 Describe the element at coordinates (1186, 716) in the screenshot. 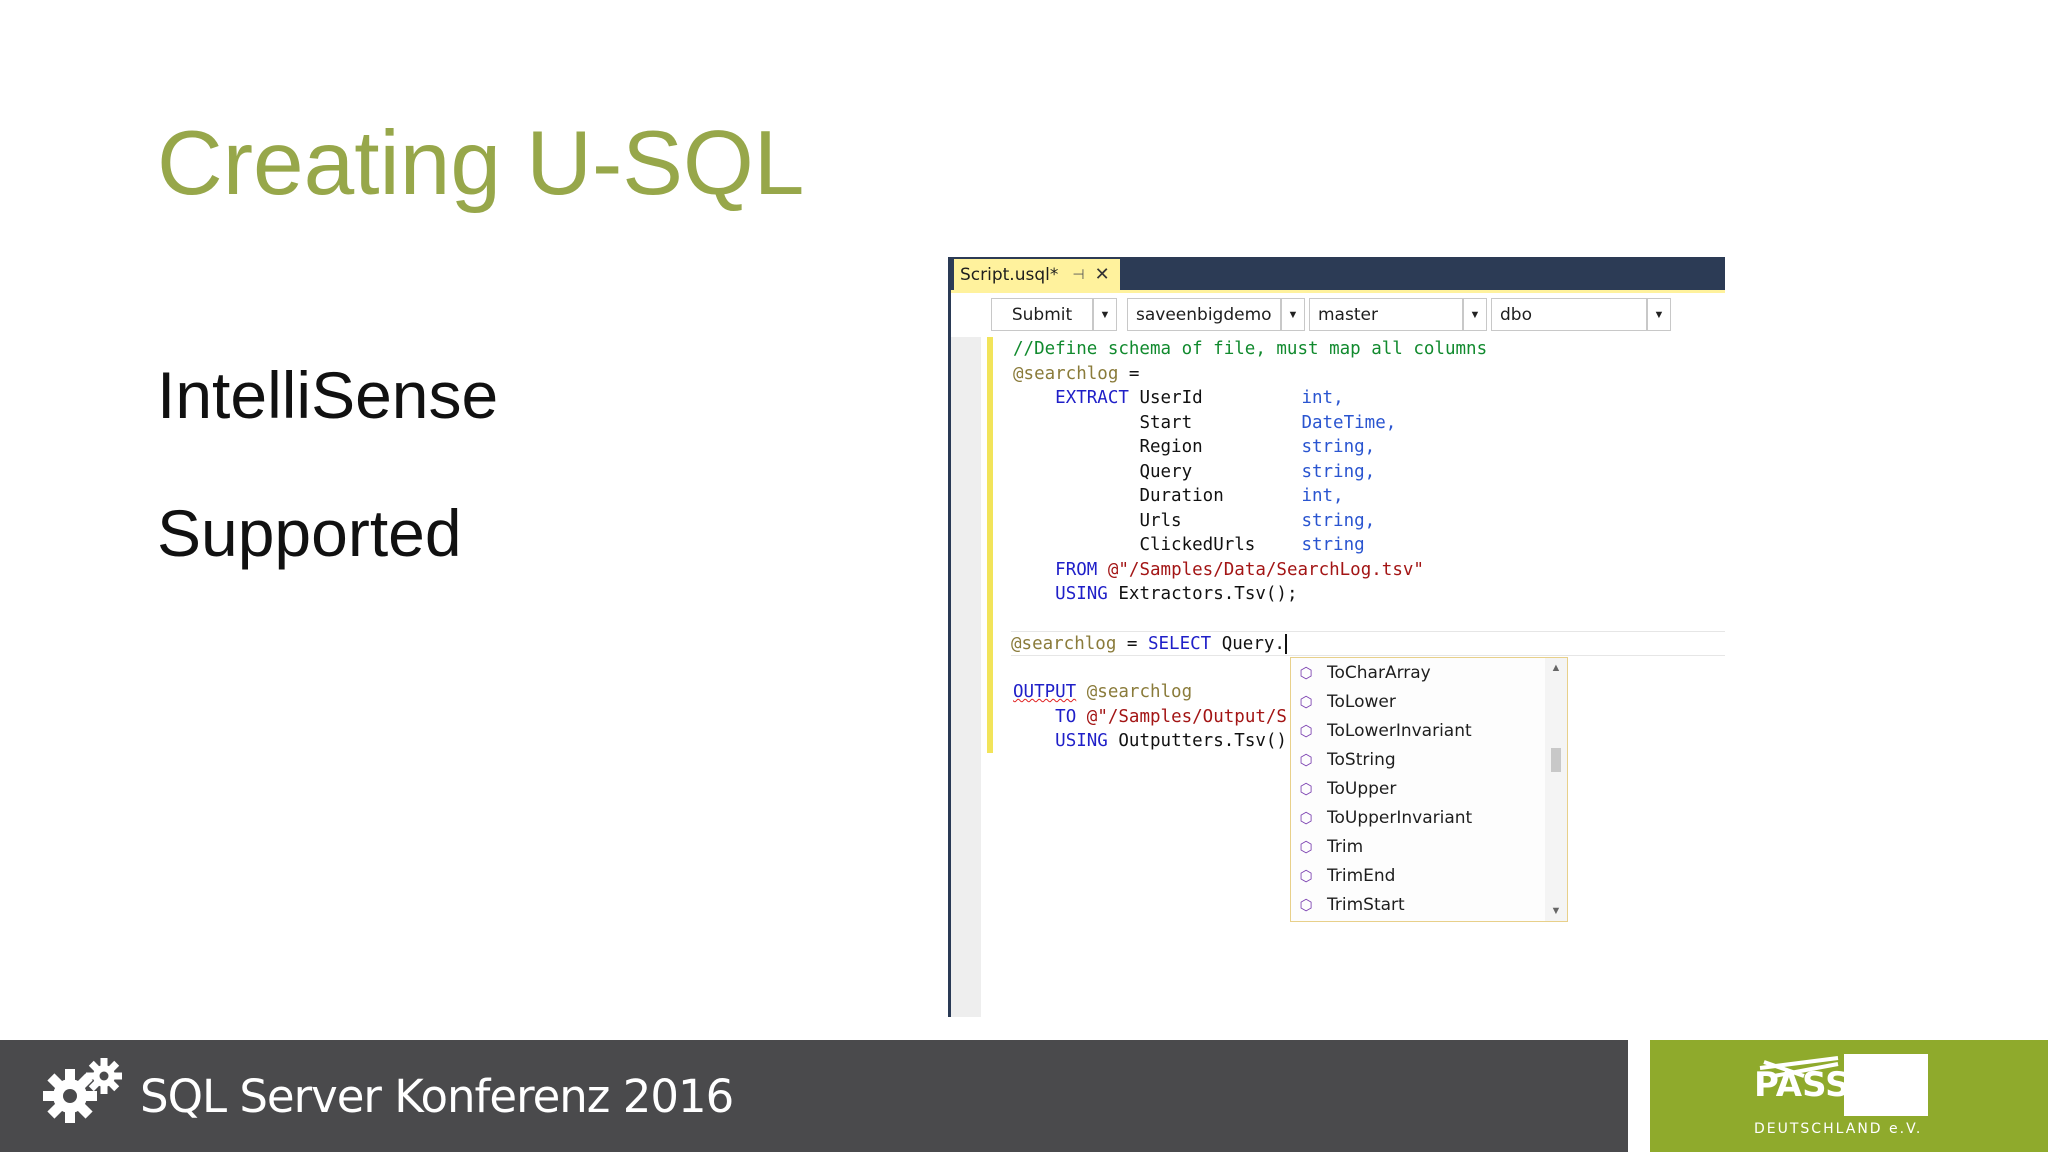

I see `code-string: @"/Samples/Output/S` at that location.